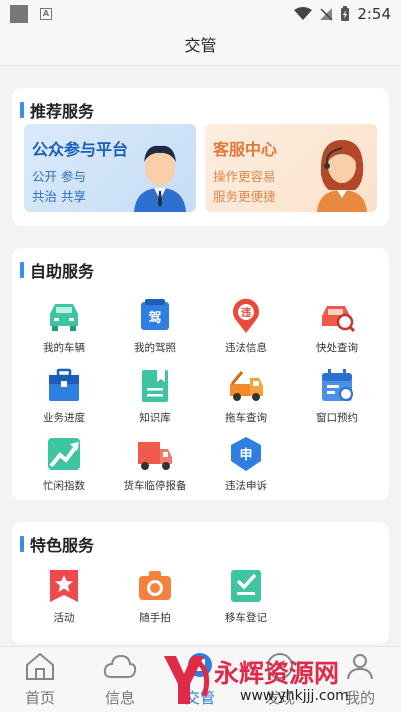  What do you see at coordinates (155, 618) in the screenshot?
I see `snapshot-label: 随手拍` at bounding box center [155, 618].